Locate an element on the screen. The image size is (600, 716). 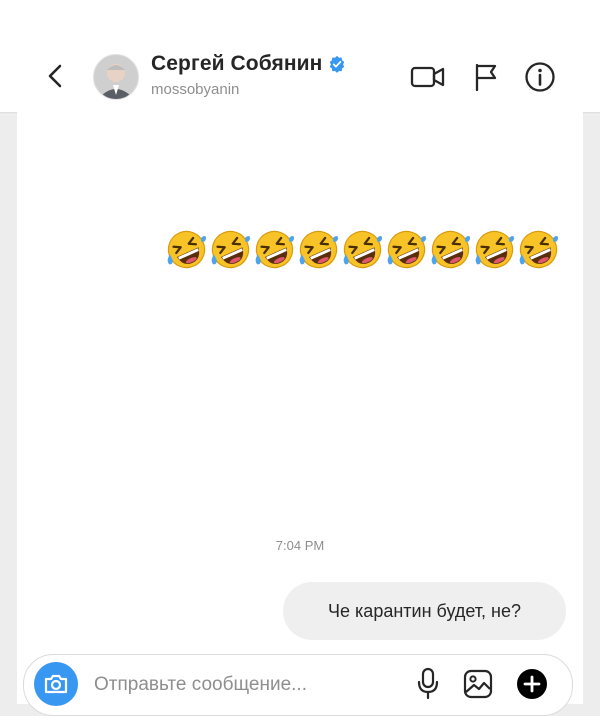
camera-button is located at coordinates (56, 684).